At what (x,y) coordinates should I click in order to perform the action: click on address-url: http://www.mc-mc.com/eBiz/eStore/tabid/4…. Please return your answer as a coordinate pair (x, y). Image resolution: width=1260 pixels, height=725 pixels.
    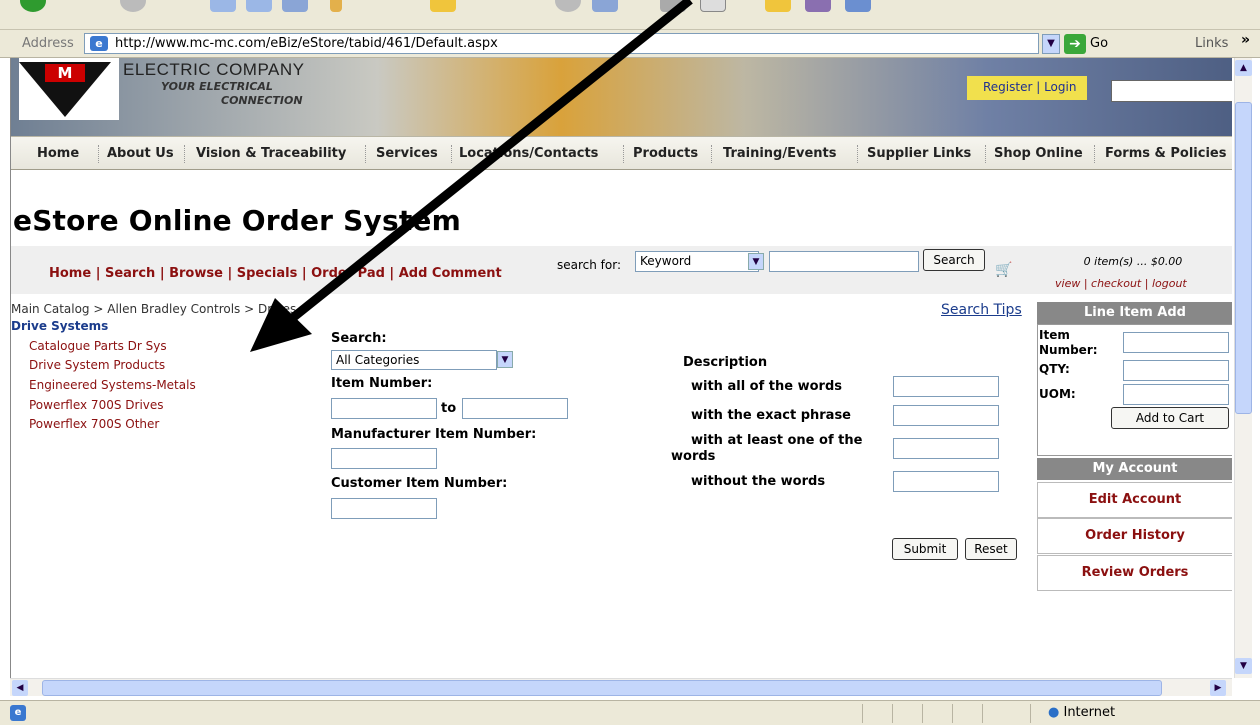
    Looking at the image, I should click on (306, 43).